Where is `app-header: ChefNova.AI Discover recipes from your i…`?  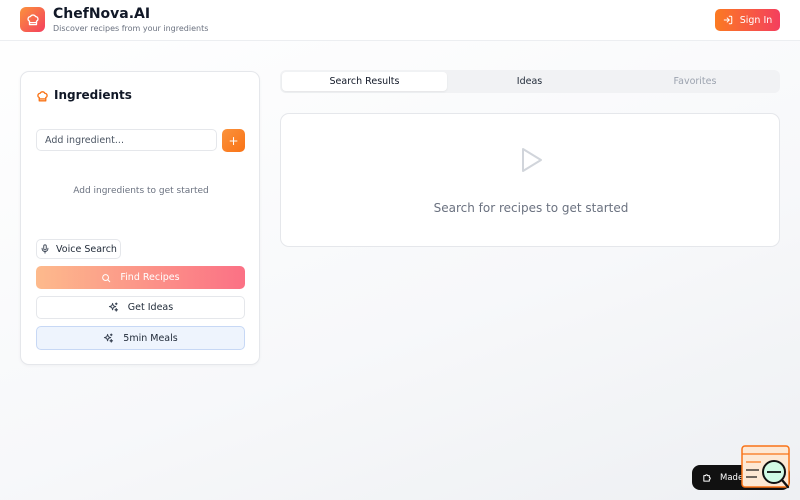 app-header: ChefNova.AI Discover recipes from your i… is located at coordinates (400, 20).